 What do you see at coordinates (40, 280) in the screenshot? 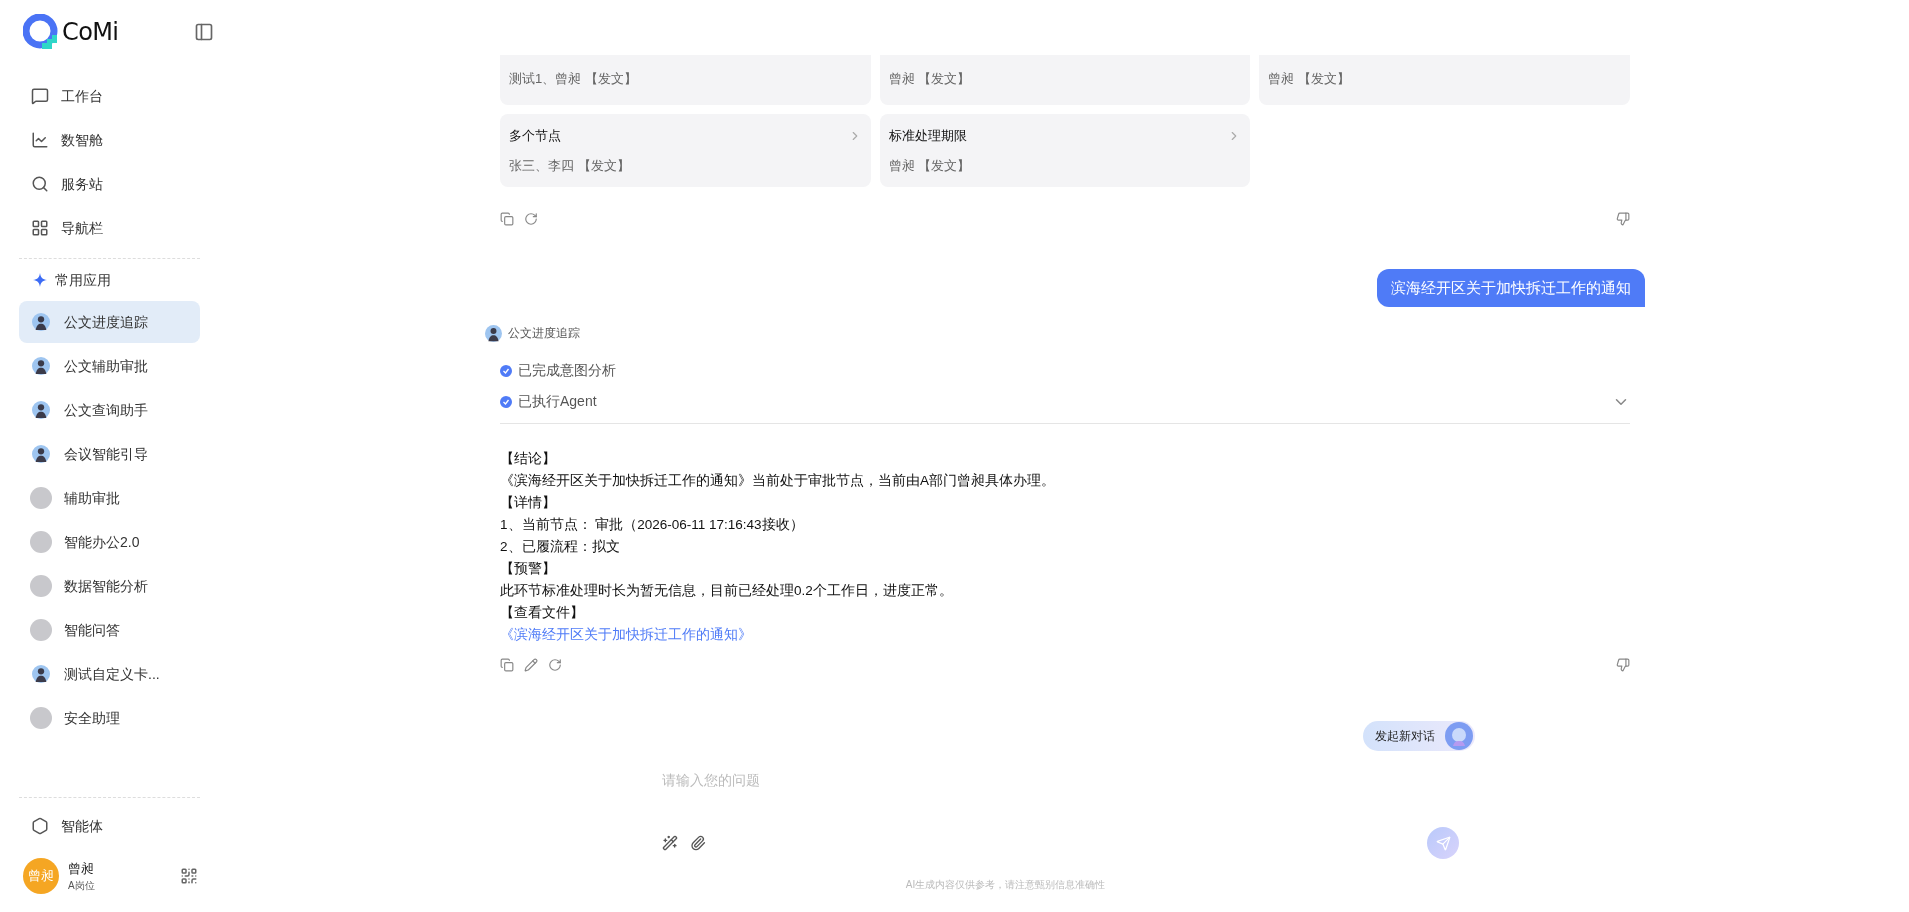
I see `sparkle-icon` at bounding box center [40, 280].